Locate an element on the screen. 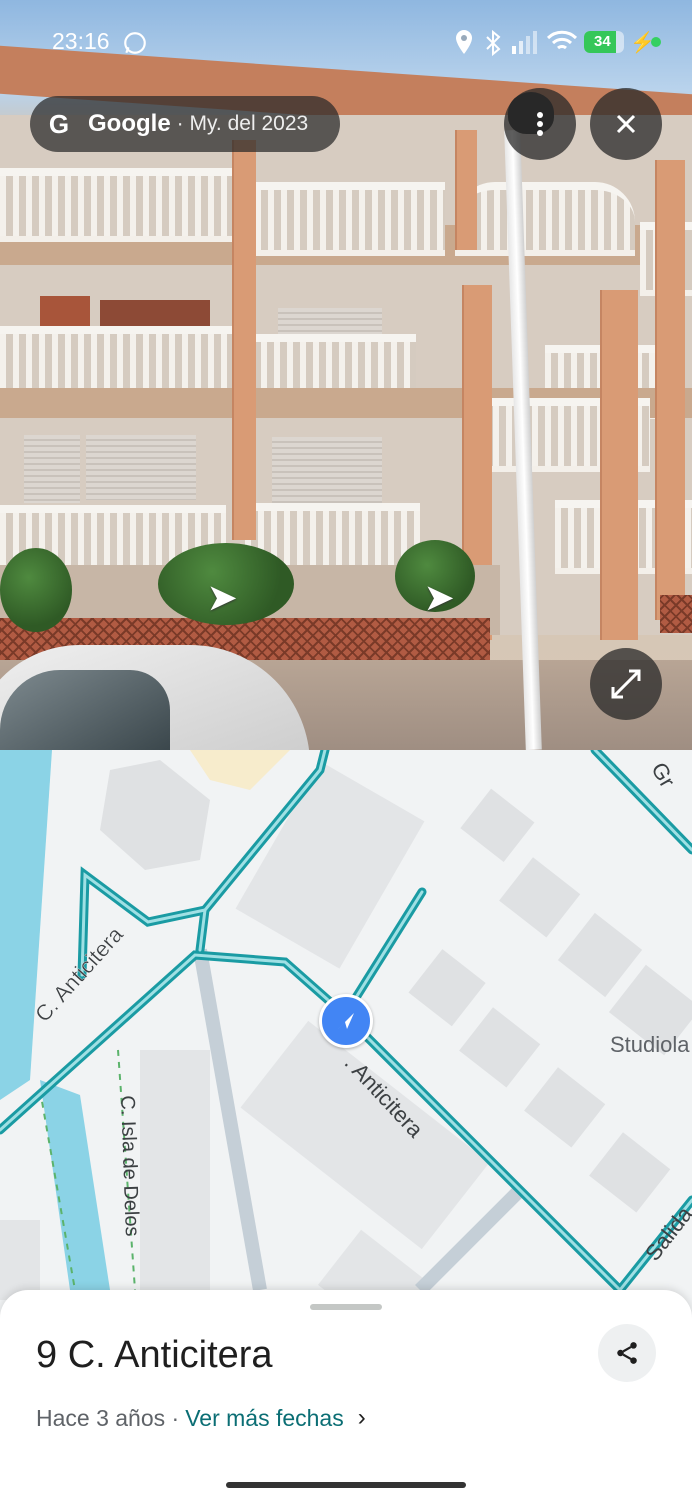 The width and height of the screenshot is (692, 1500). more-vert-icon is located at coordinates (540, 124).